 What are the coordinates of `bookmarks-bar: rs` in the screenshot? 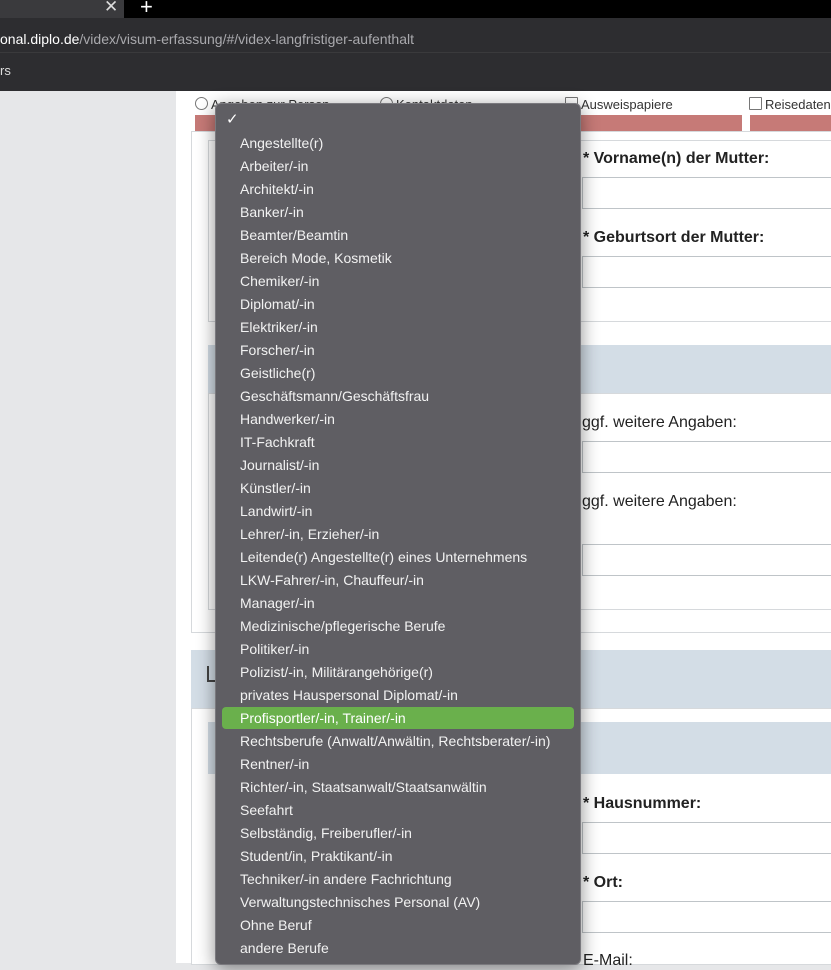 It's located at (415, 72).